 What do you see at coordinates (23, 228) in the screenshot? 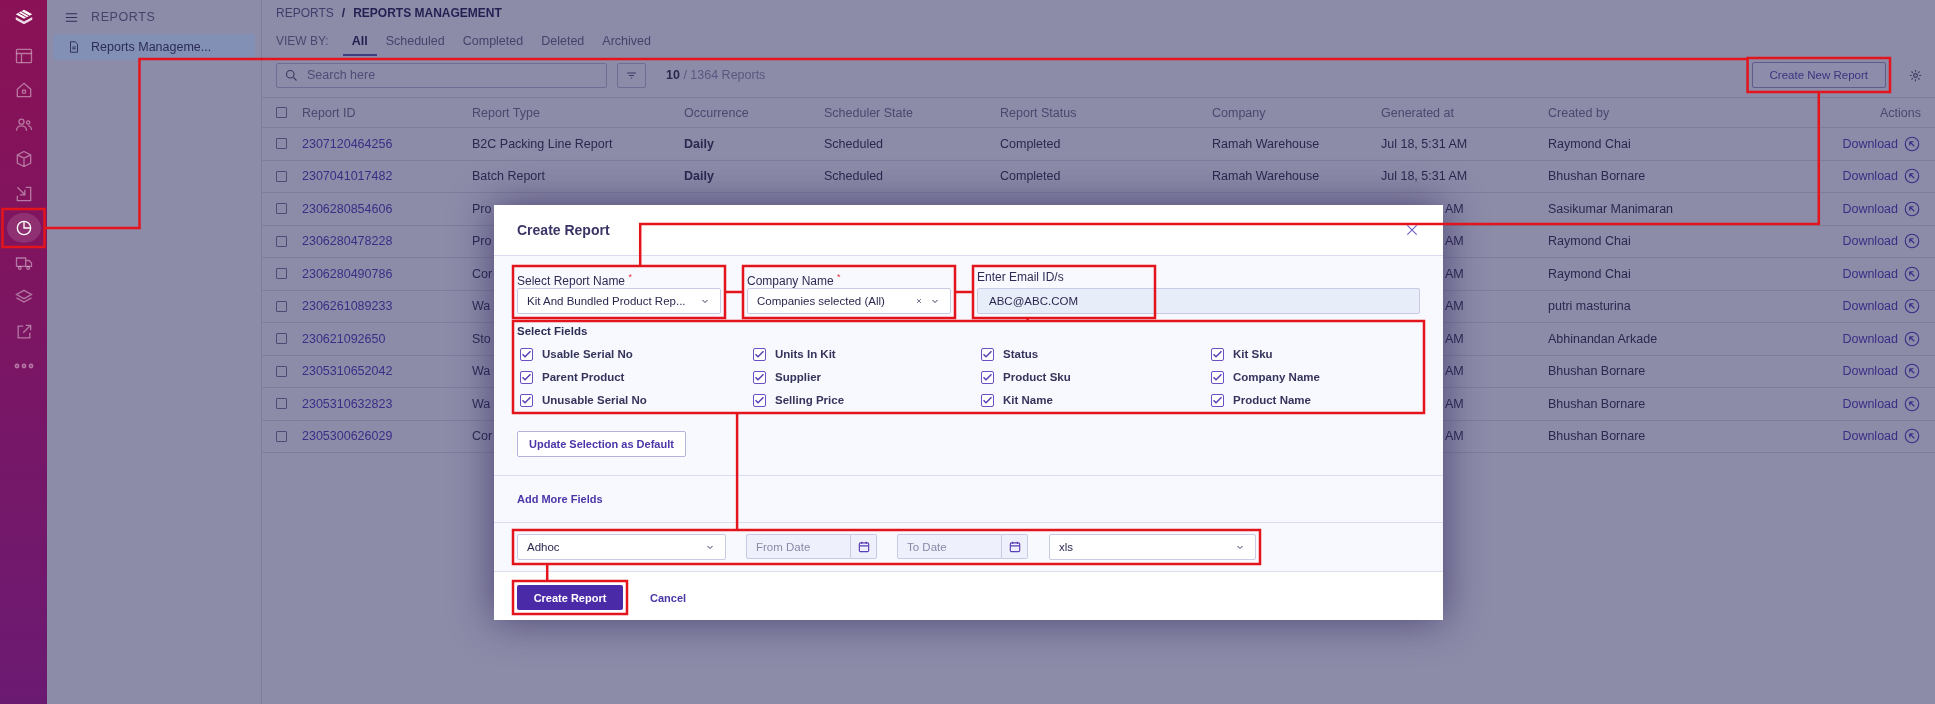
I see `nav-button` at bounding box center [23, 228].